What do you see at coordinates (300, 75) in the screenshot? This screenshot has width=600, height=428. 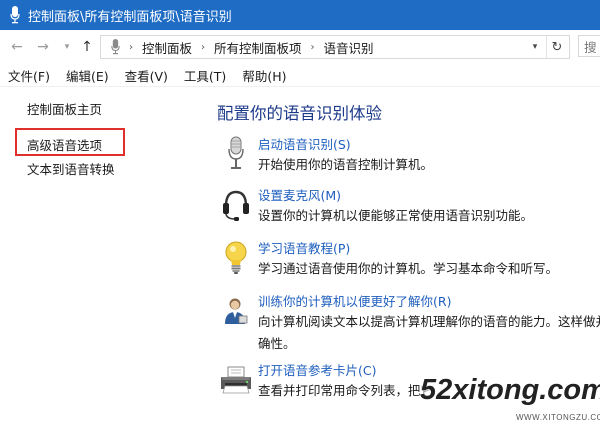 I see `menu-bar: 文件(F) 编辑(E) 查看(V) 工具(T) 帮助(H)` at bounding box center [300, 75].